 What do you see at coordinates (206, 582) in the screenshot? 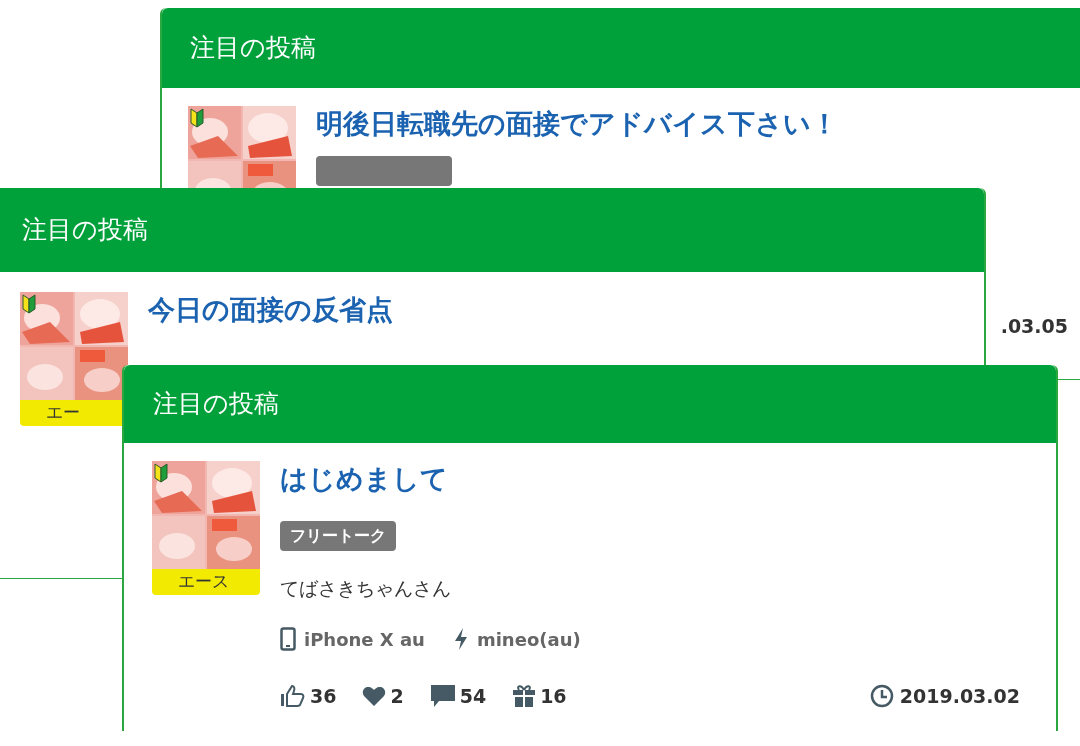
I see `rank-badge: エース` at bounding box center [206, 582].